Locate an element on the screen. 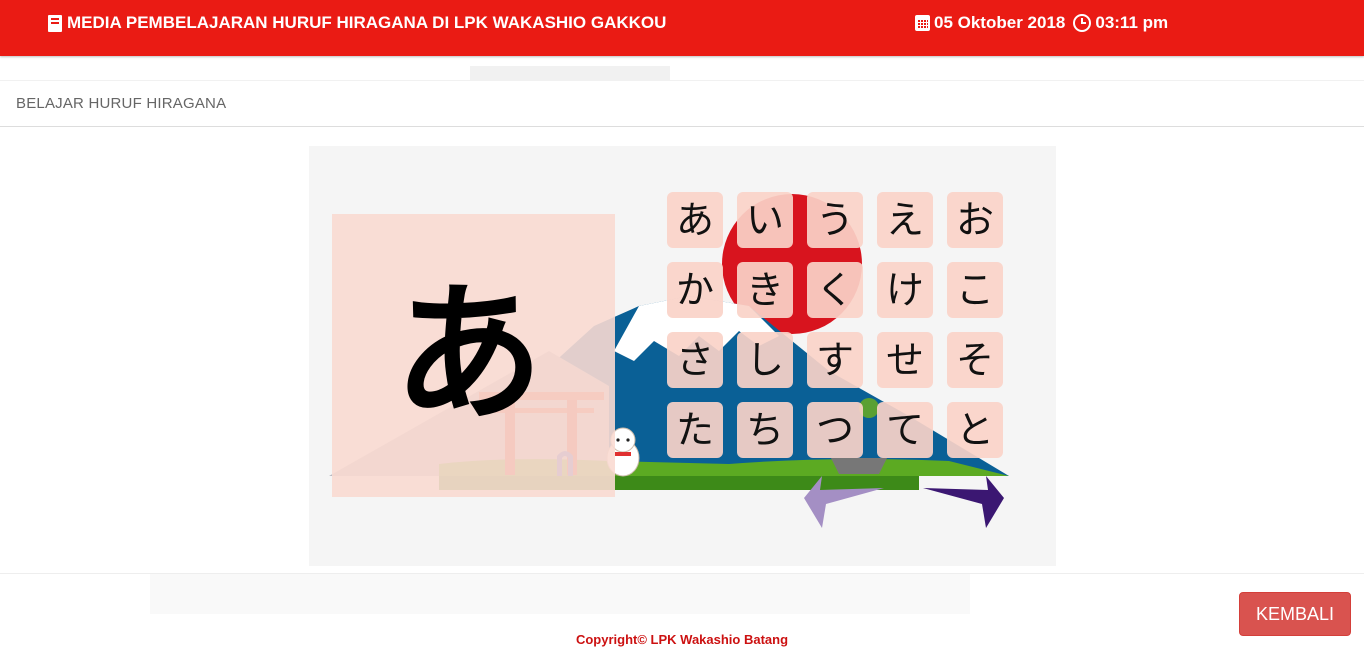 This screenshot has width=1364, height=655. kana-button: と is located at coordinates (975, 430).